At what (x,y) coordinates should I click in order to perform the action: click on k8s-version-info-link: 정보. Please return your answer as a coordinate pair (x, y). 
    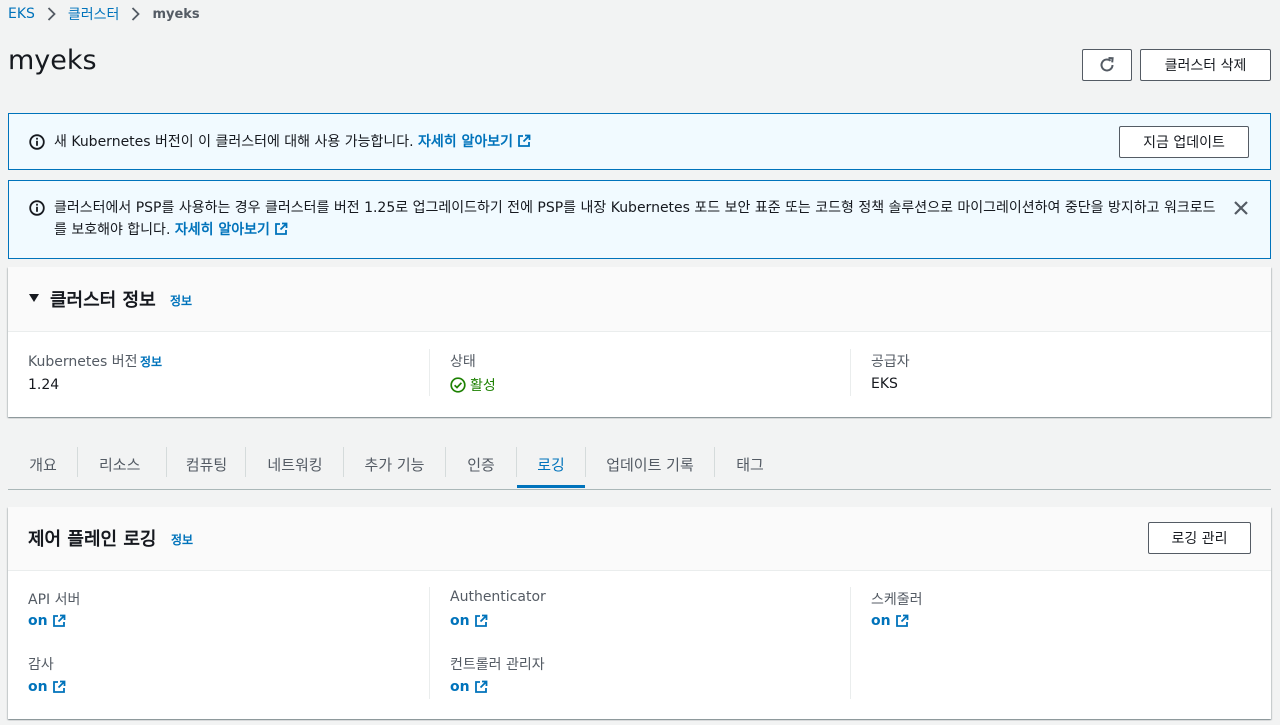
    Looking at the image, I should click on (151, 361).